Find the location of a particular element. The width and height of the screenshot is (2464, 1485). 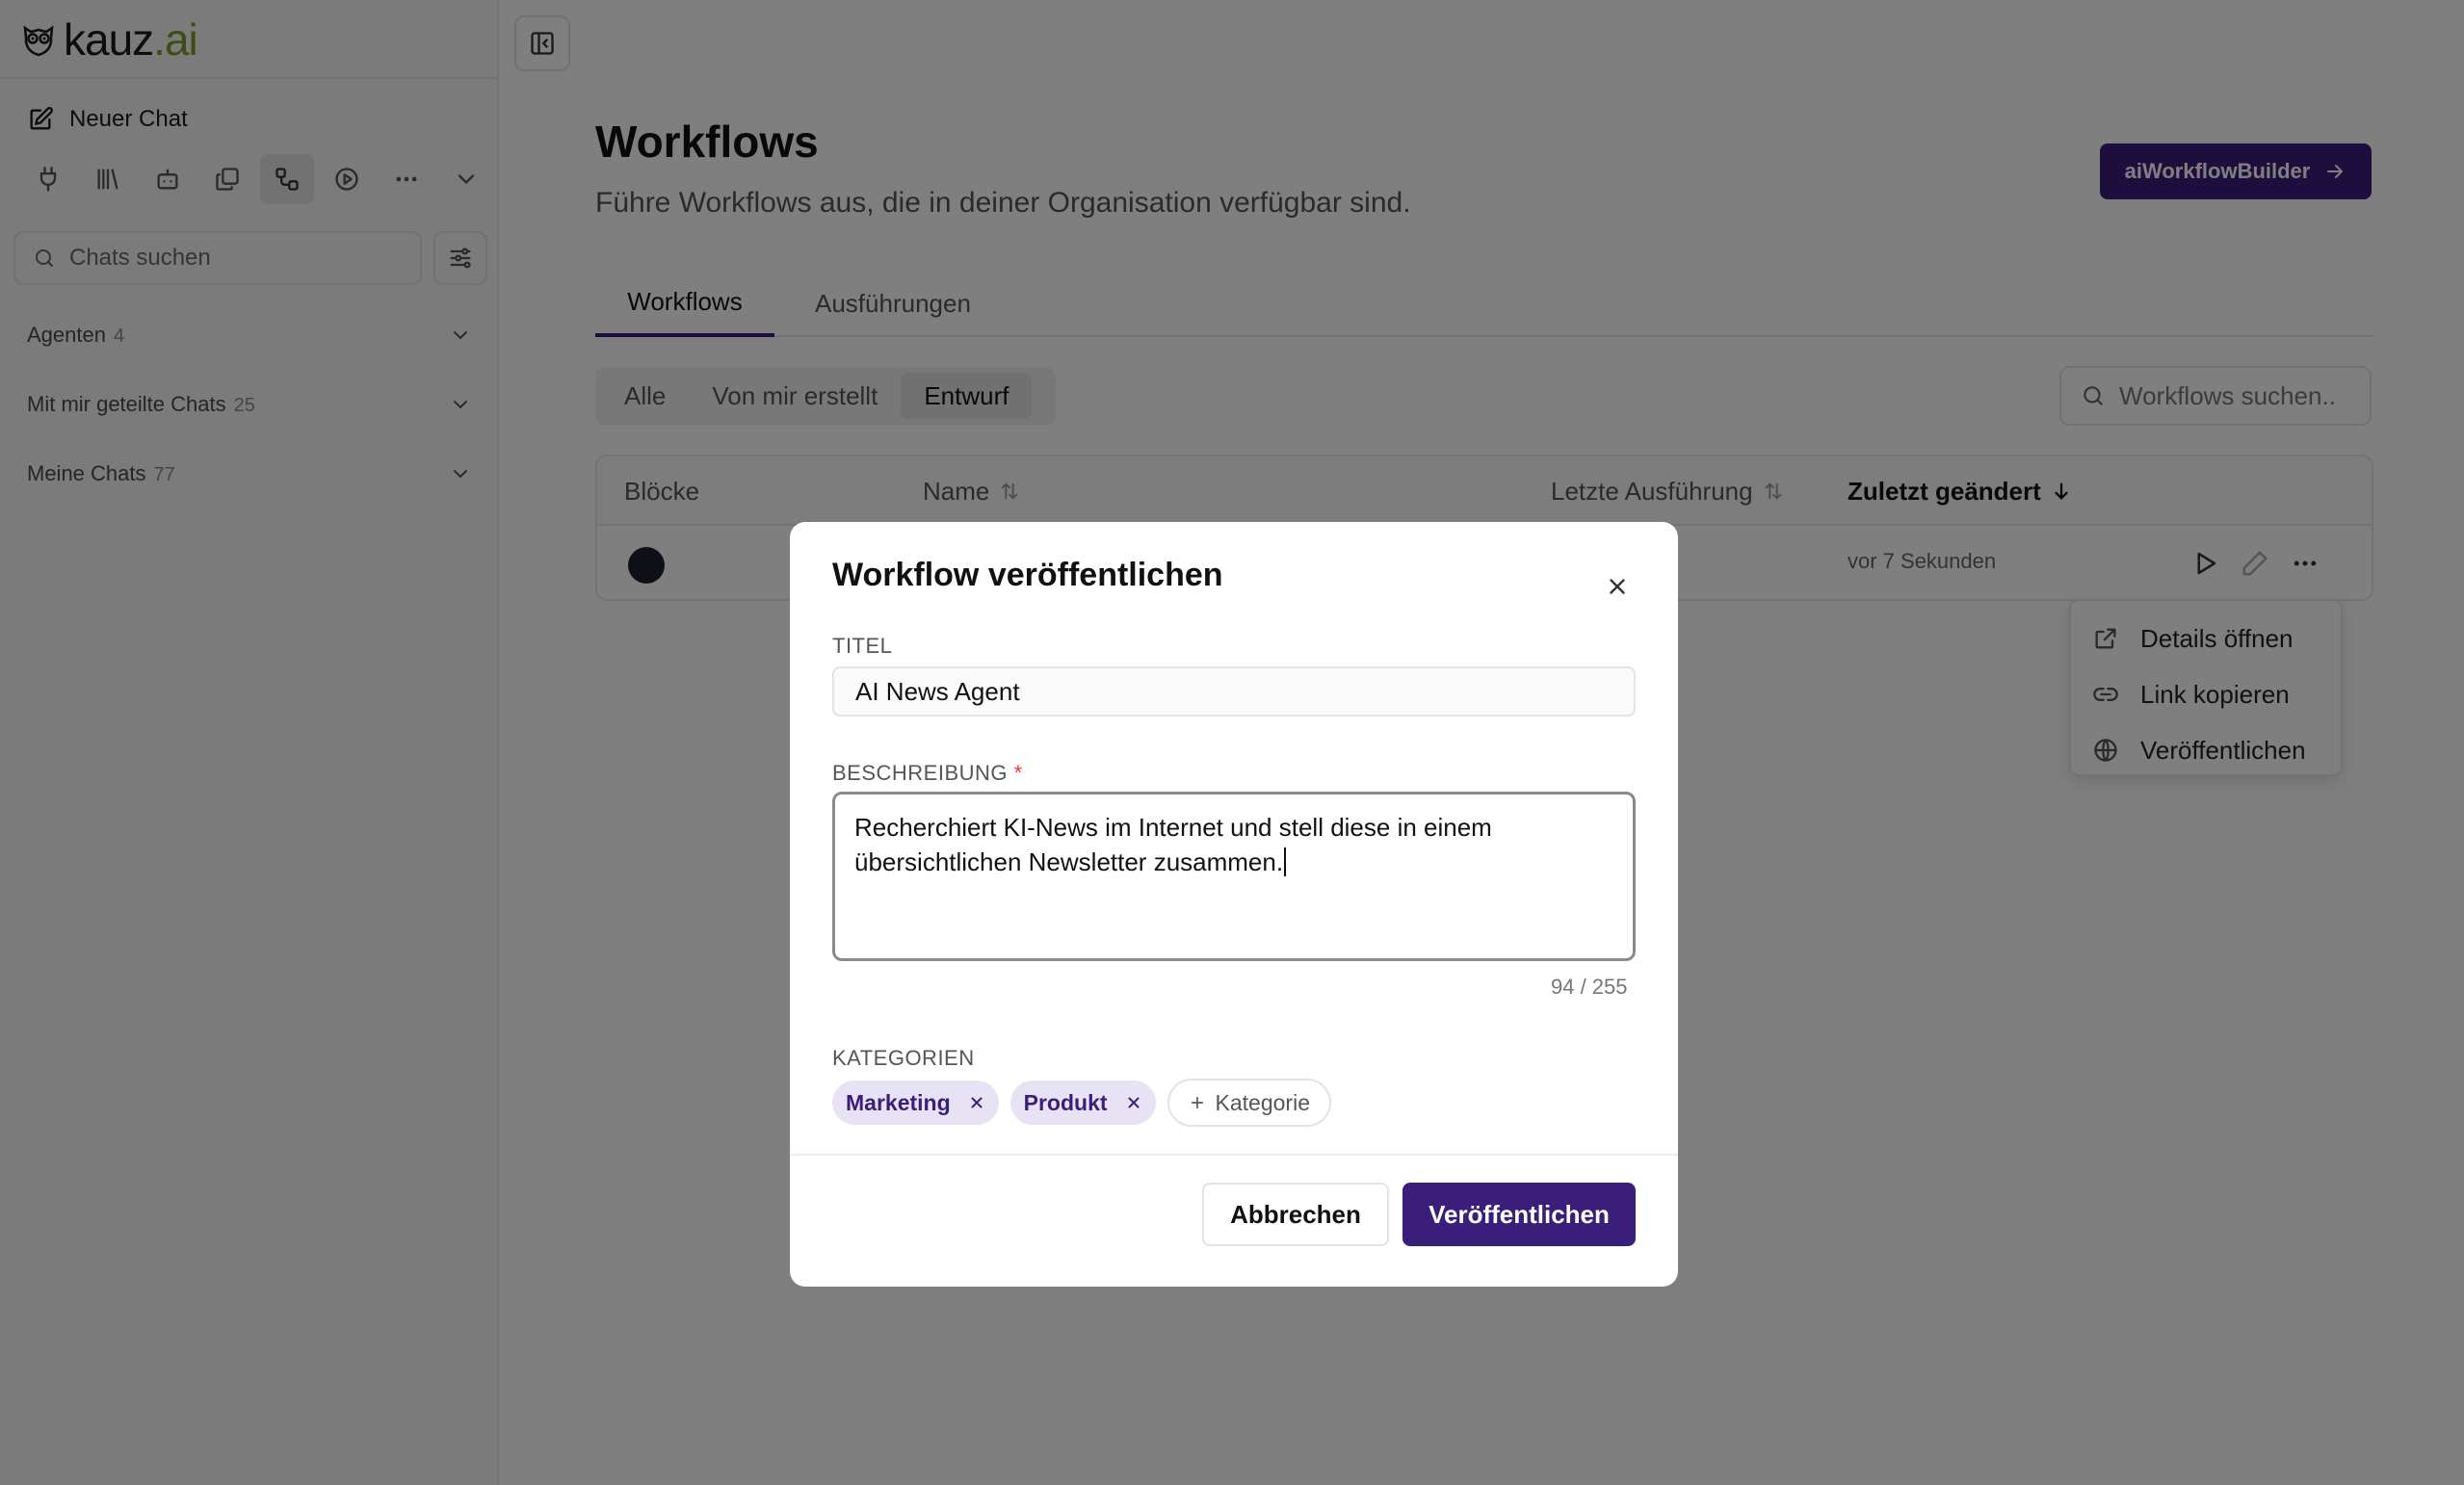

title-input: AI News Agent is located at coordinates (1234, 691).